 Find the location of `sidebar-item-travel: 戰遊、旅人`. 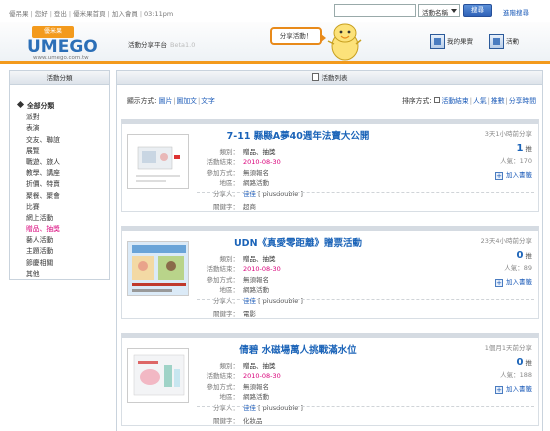

sidebar-item-travel: 戰遊、旅人 is located at coordinates (62, 162).